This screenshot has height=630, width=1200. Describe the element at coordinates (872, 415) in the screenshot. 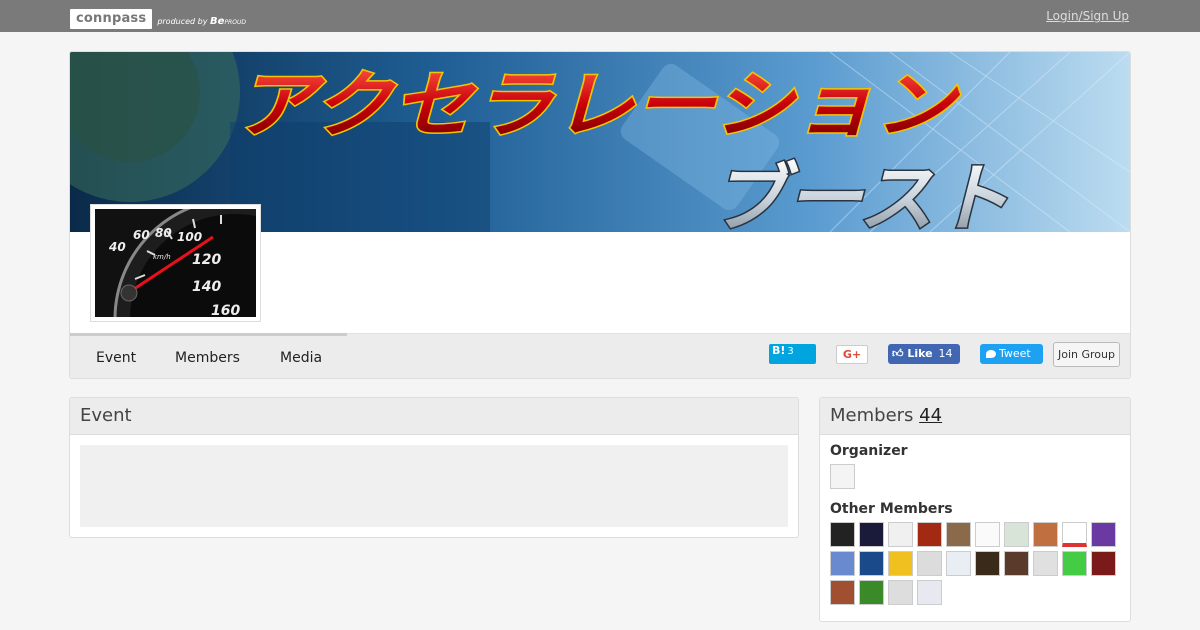

I see `members-title: Members` at that location.